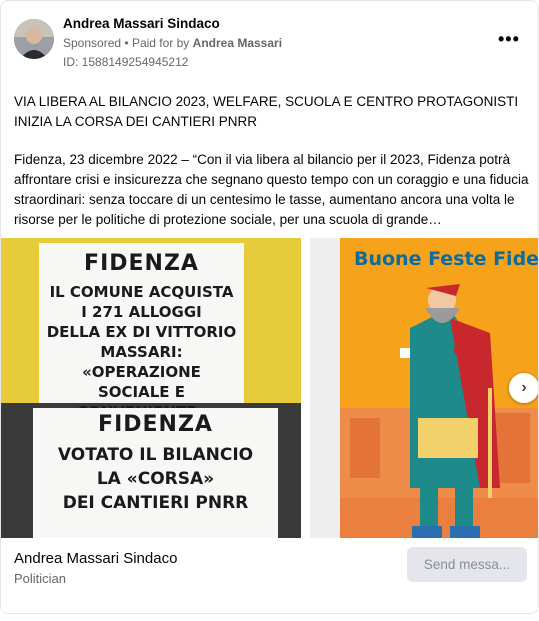 Image resolution: width=539 pixels, height=621 pixels. I want to click on avatar, so click(34, 39).